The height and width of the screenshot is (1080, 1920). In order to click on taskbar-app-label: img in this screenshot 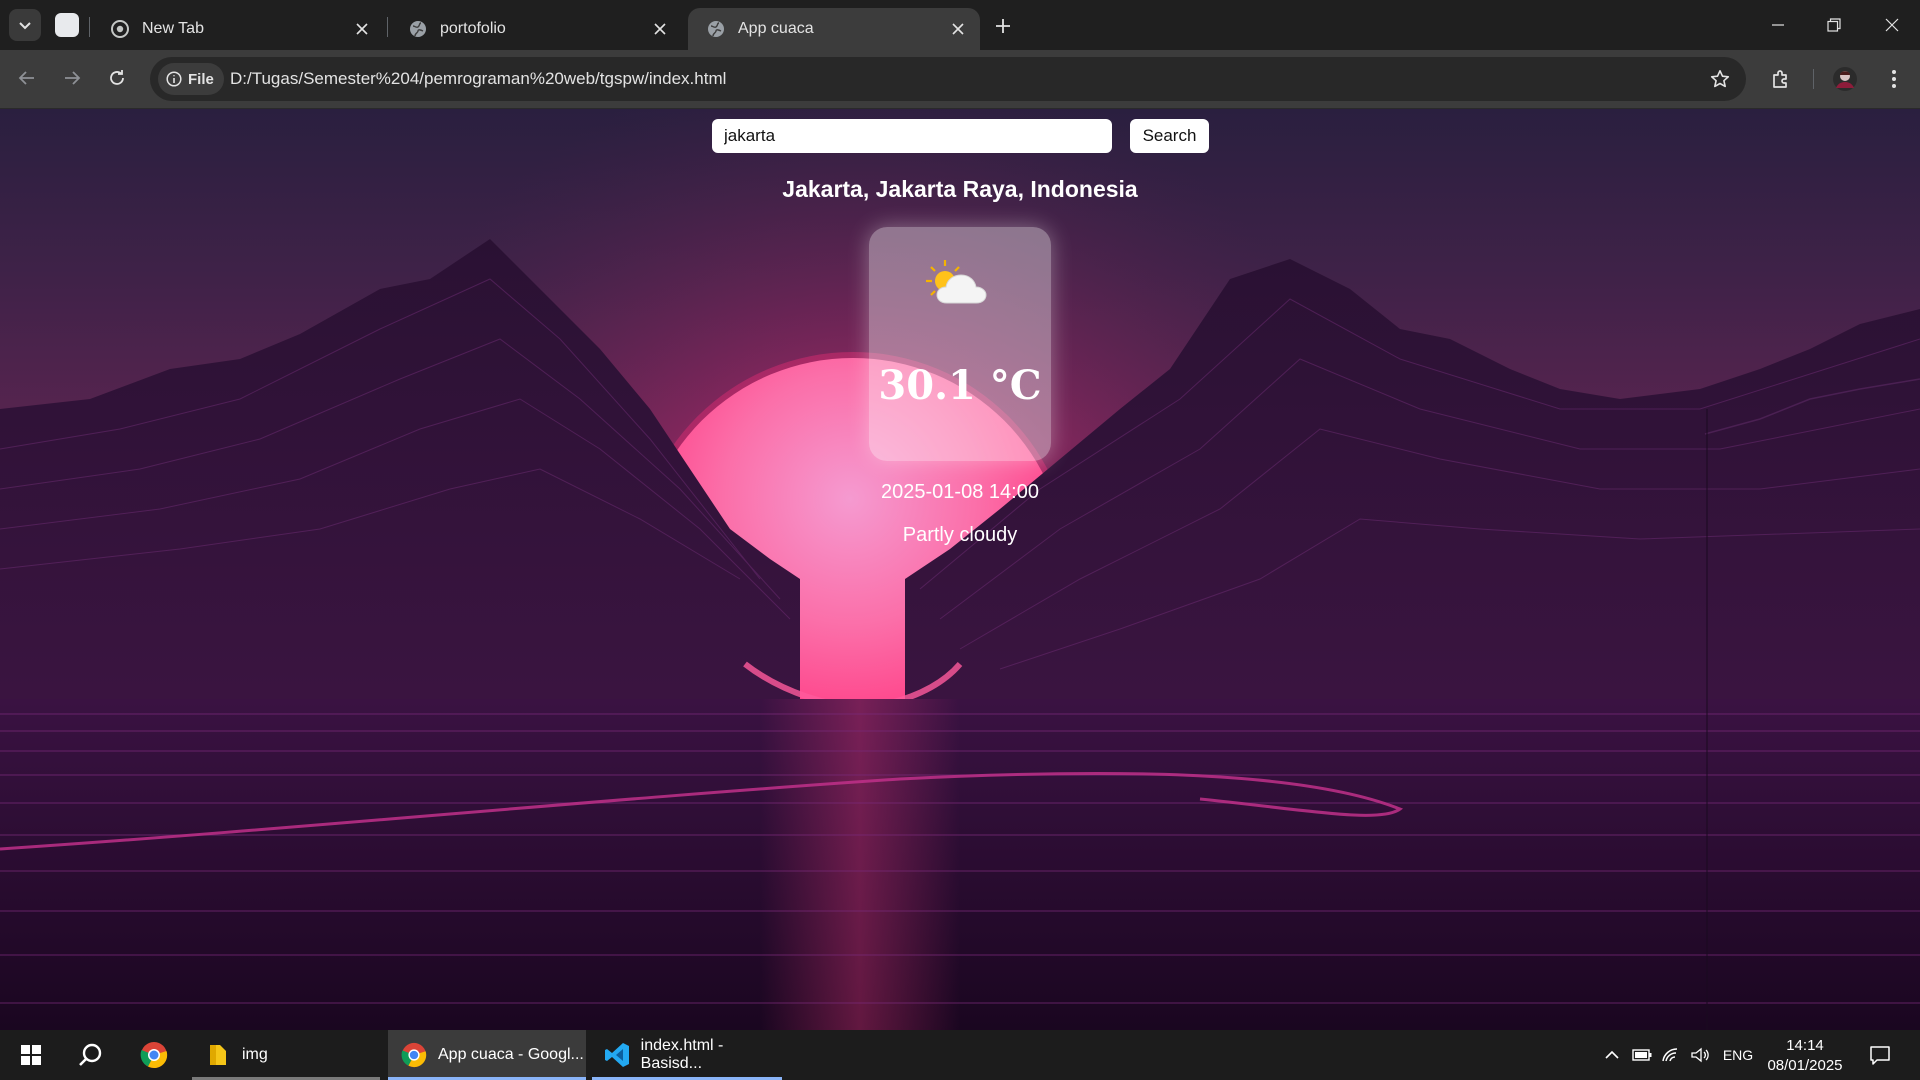, I will do `click(255, 1054)`.